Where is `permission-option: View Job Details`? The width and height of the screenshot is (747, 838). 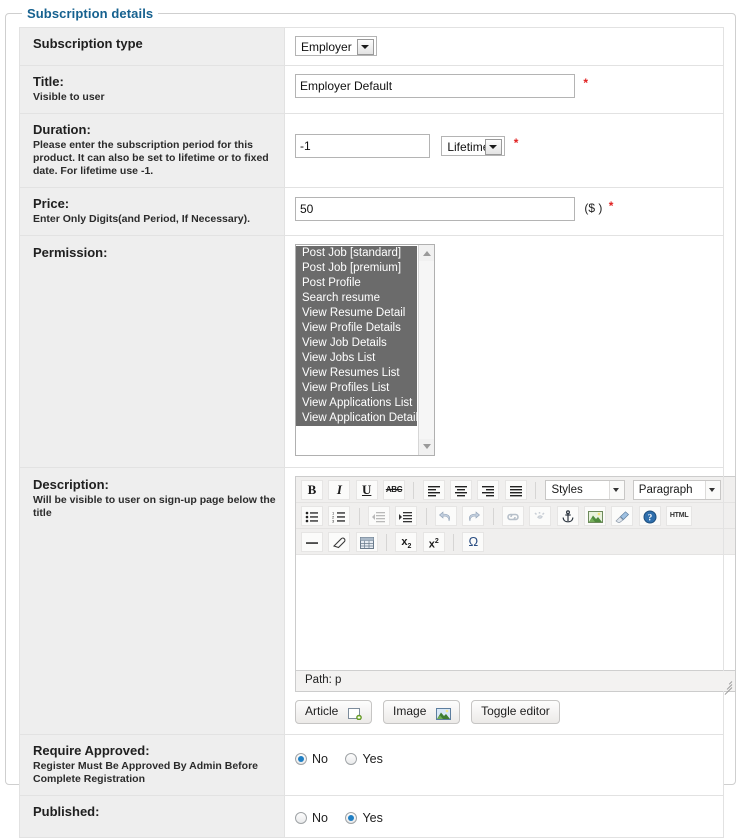 permission-option: View Job Details is located at coordinates (356, 343).